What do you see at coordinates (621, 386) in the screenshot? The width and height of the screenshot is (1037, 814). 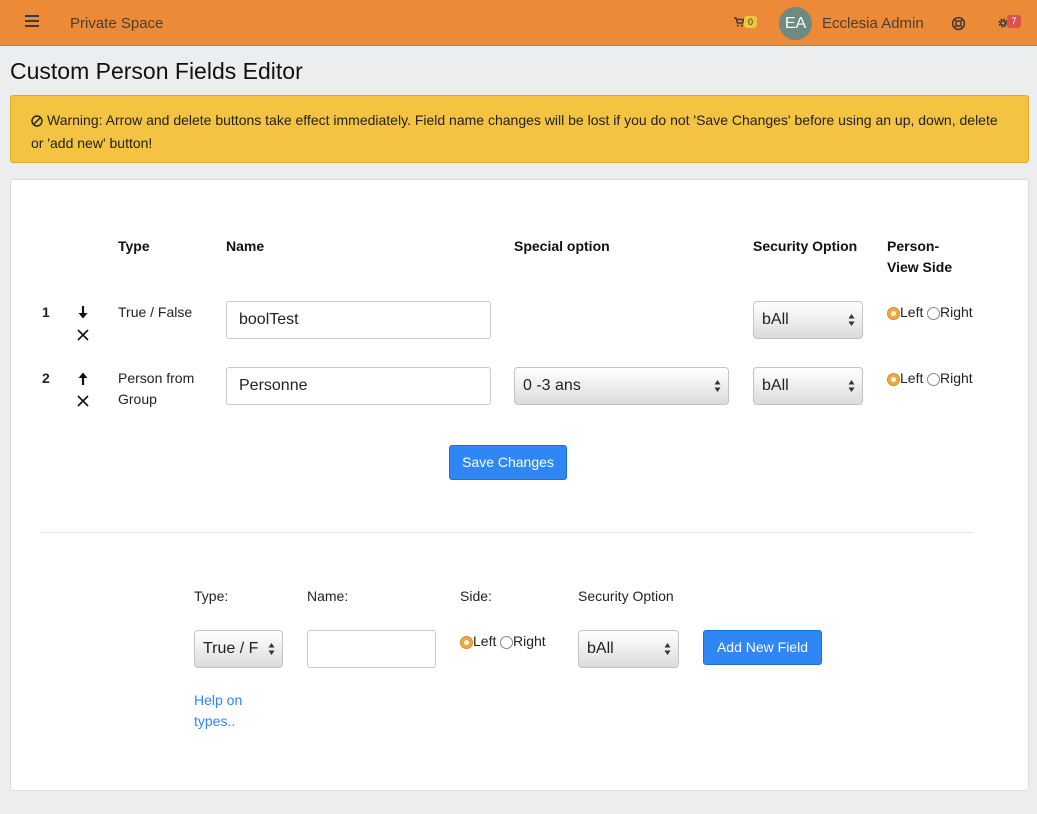 I see `special-option-select: 0 -3 ans` at bounding box center [621, 386].